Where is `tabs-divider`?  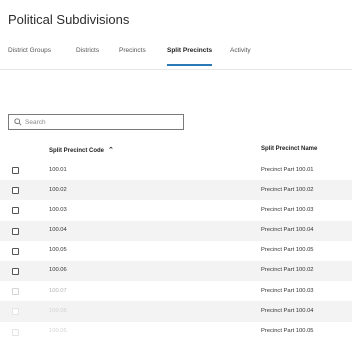
tabs-divider is located at coordinates (176, 69).